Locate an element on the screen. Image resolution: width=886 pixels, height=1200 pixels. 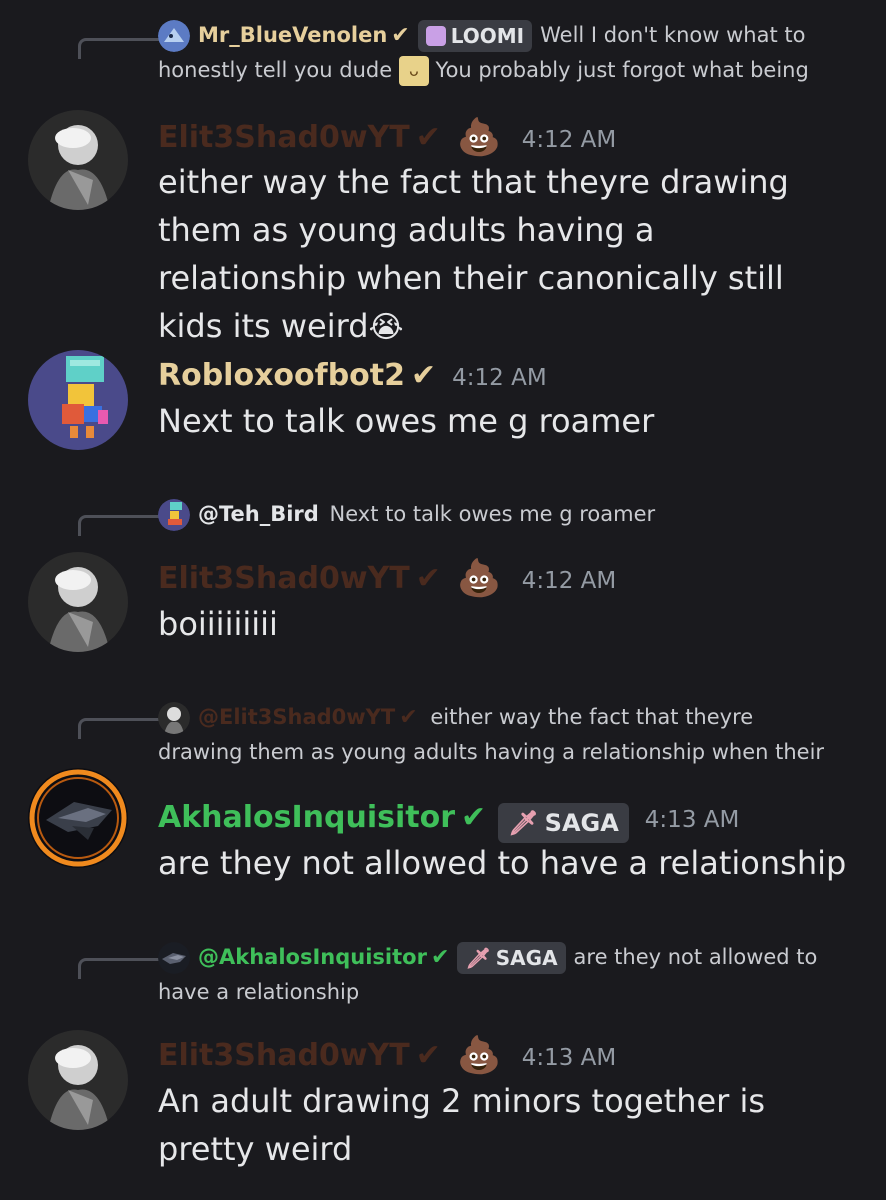
message-text: boiiiiiiiii is located at coordinates (218, 624).